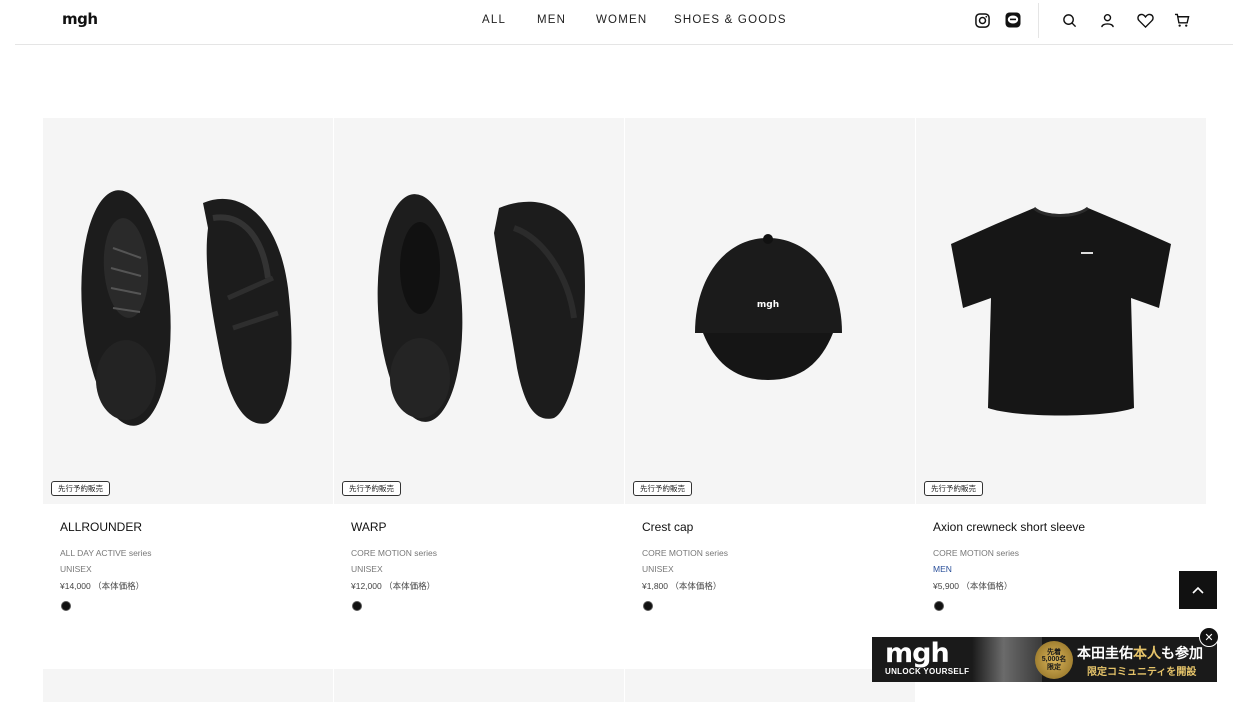 The width and height of the screenshot is (1248, 702). I want to click on chevron-up-icon, so click(1198, 590).